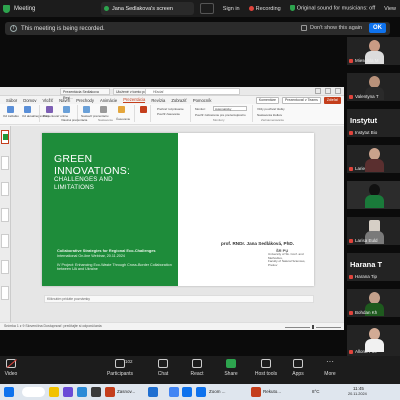 The image size is (400, 400). I want to click on participant-label: Harana T, so click(366, 264).